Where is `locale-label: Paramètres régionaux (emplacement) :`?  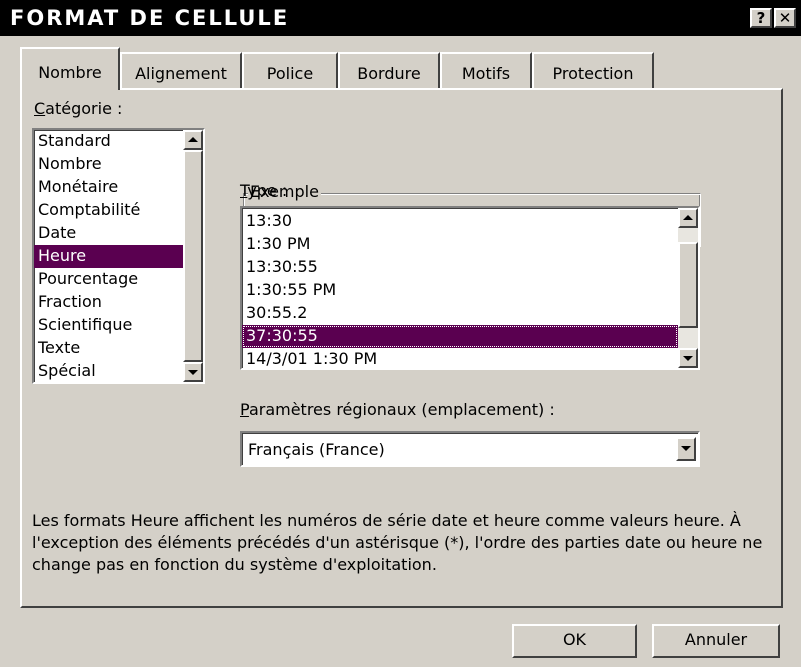 locale-label: Paramètres régionaux (emplacement) : is located at coordinates (397, 409).